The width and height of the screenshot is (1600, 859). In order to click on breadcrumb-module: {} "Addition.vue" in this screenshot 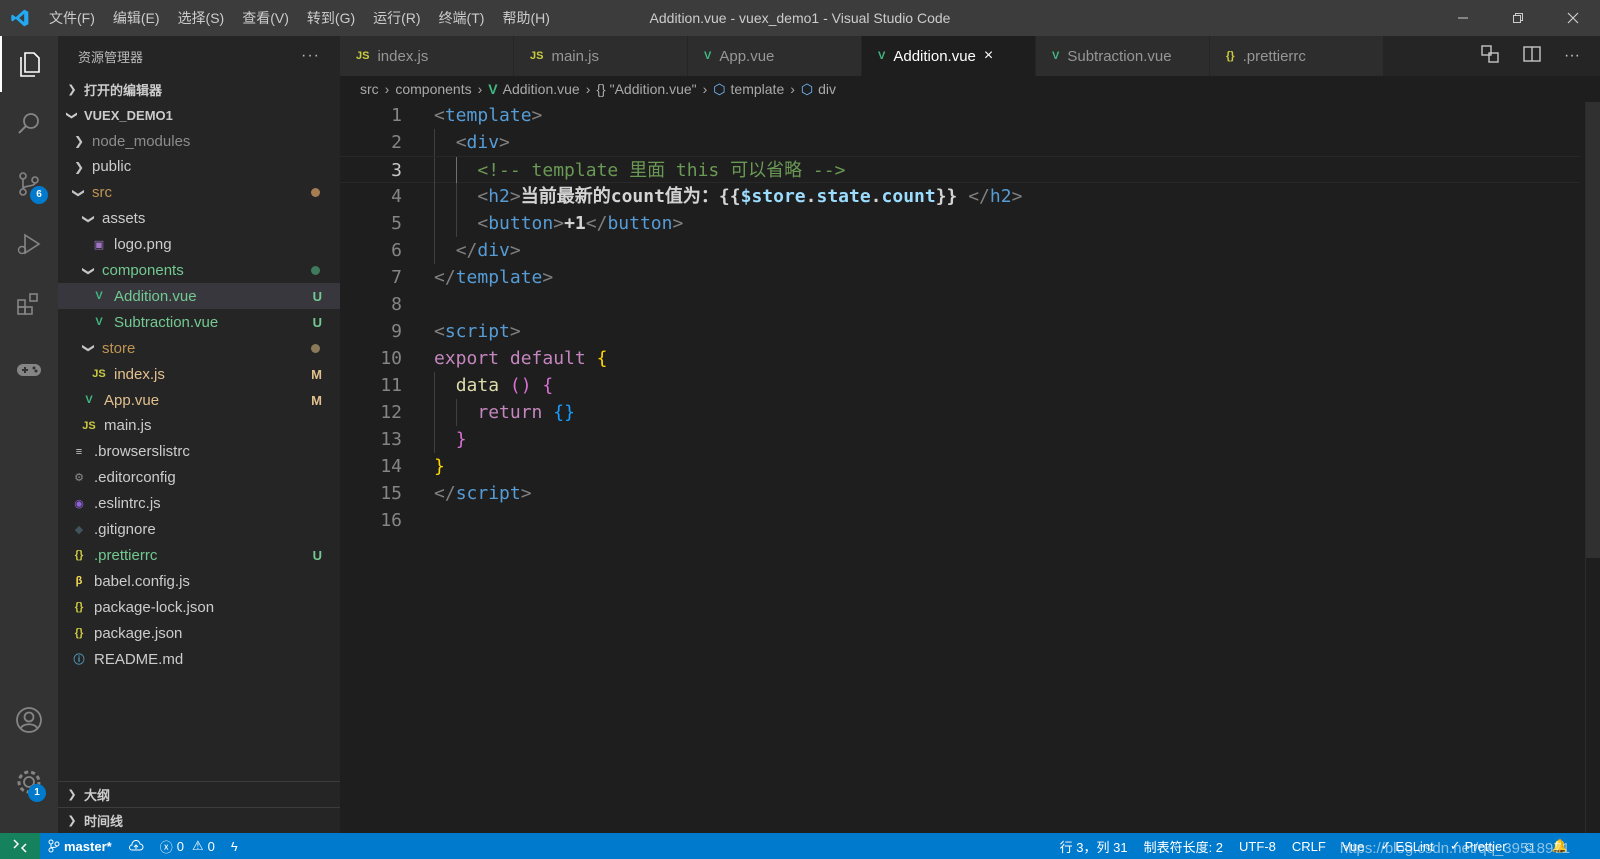, I will do `click(646, 89)`.